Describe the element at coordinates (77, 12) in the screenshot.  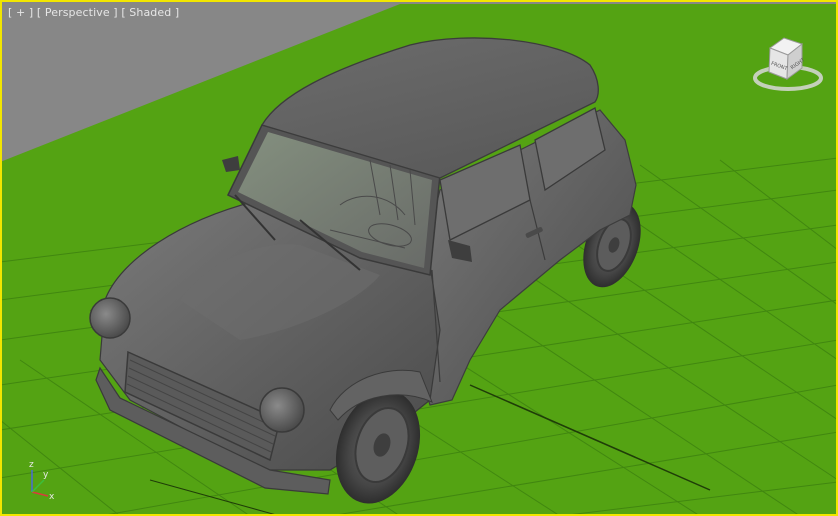
I see `viewport-point-of-view-menu: [ Perspective ]` at that location.